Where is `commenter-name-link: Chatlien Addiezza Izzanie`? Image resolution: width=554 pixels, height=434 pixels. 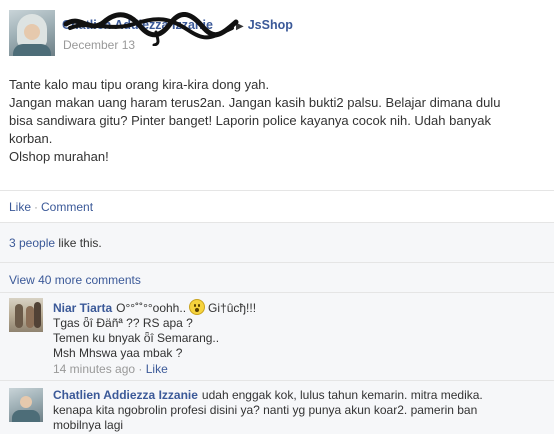 commenter-name-link: Chatlien Addiezza Izzanie is located at coordinates (125, 395).